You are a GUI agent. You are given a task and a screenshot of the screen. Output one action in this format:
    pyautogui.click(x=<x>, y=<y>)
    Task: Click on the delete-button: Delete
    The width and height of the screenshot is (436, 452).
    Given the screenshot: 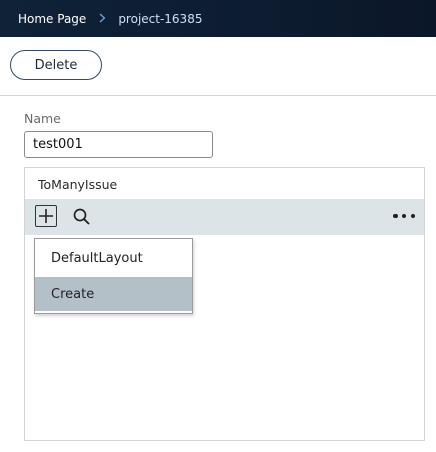 What is the action you would take?
    pyautogui.click(x=56, y=65)
    